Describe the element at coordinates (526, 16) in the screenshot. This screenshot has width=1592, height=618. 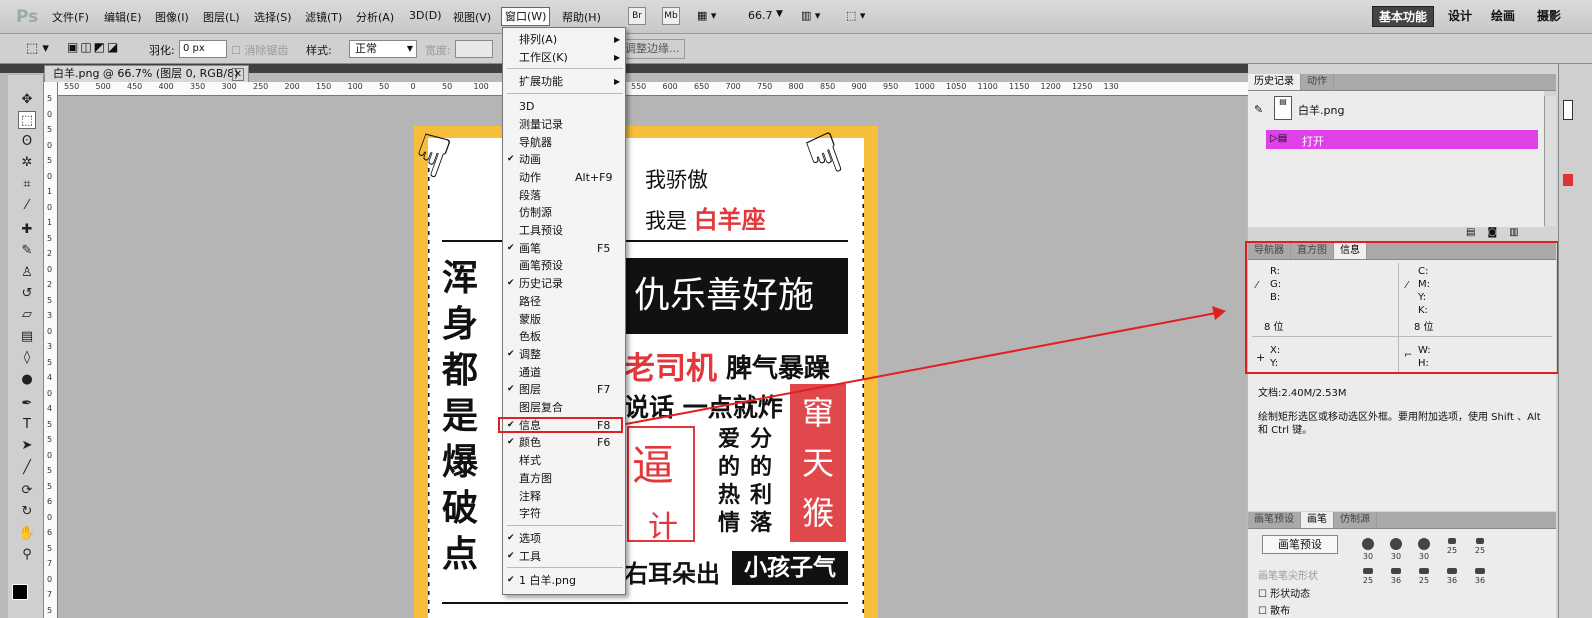
I see `menu-window: 窗口(W)` at that location.